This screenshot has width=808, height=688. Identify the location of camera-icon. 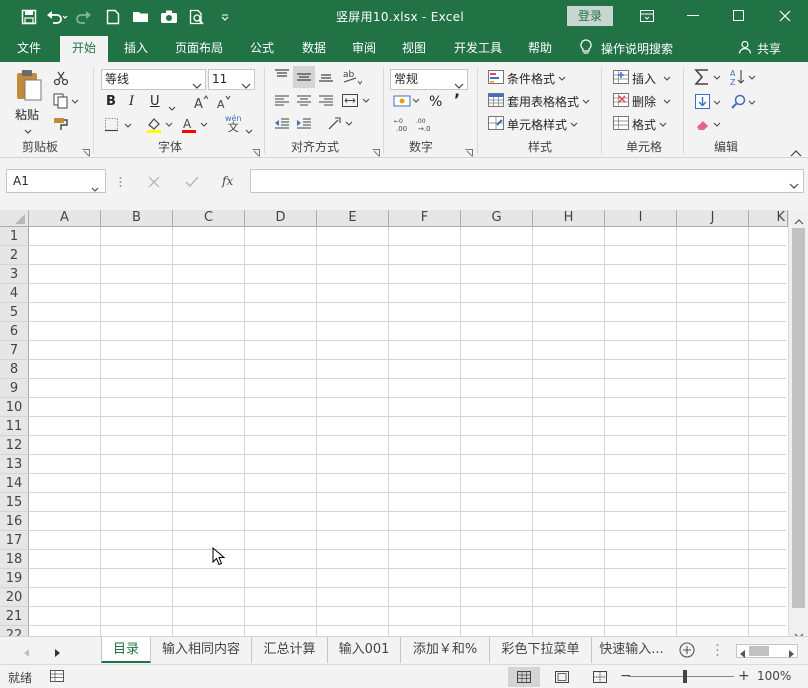
(169, 17).